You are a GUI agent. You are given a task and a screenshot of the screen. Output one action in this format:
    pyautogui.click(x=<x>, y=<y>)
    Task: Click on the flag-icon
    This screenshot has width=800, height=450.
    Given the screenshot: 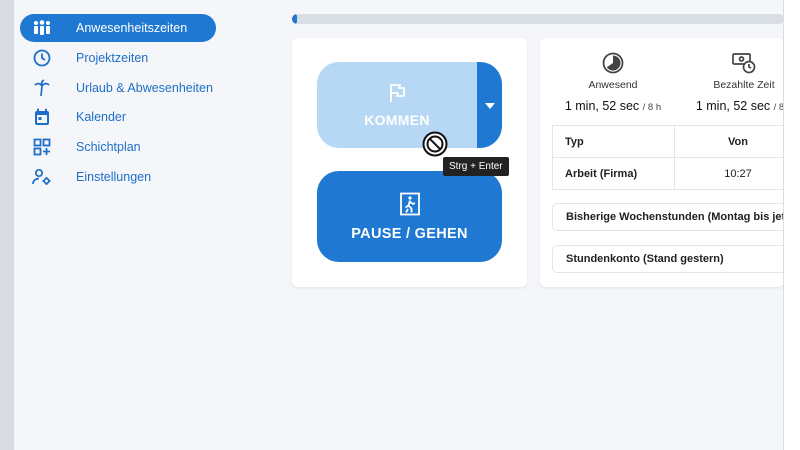 What is the action you would take?
    pyautogui.click(x=397, y=94)
    